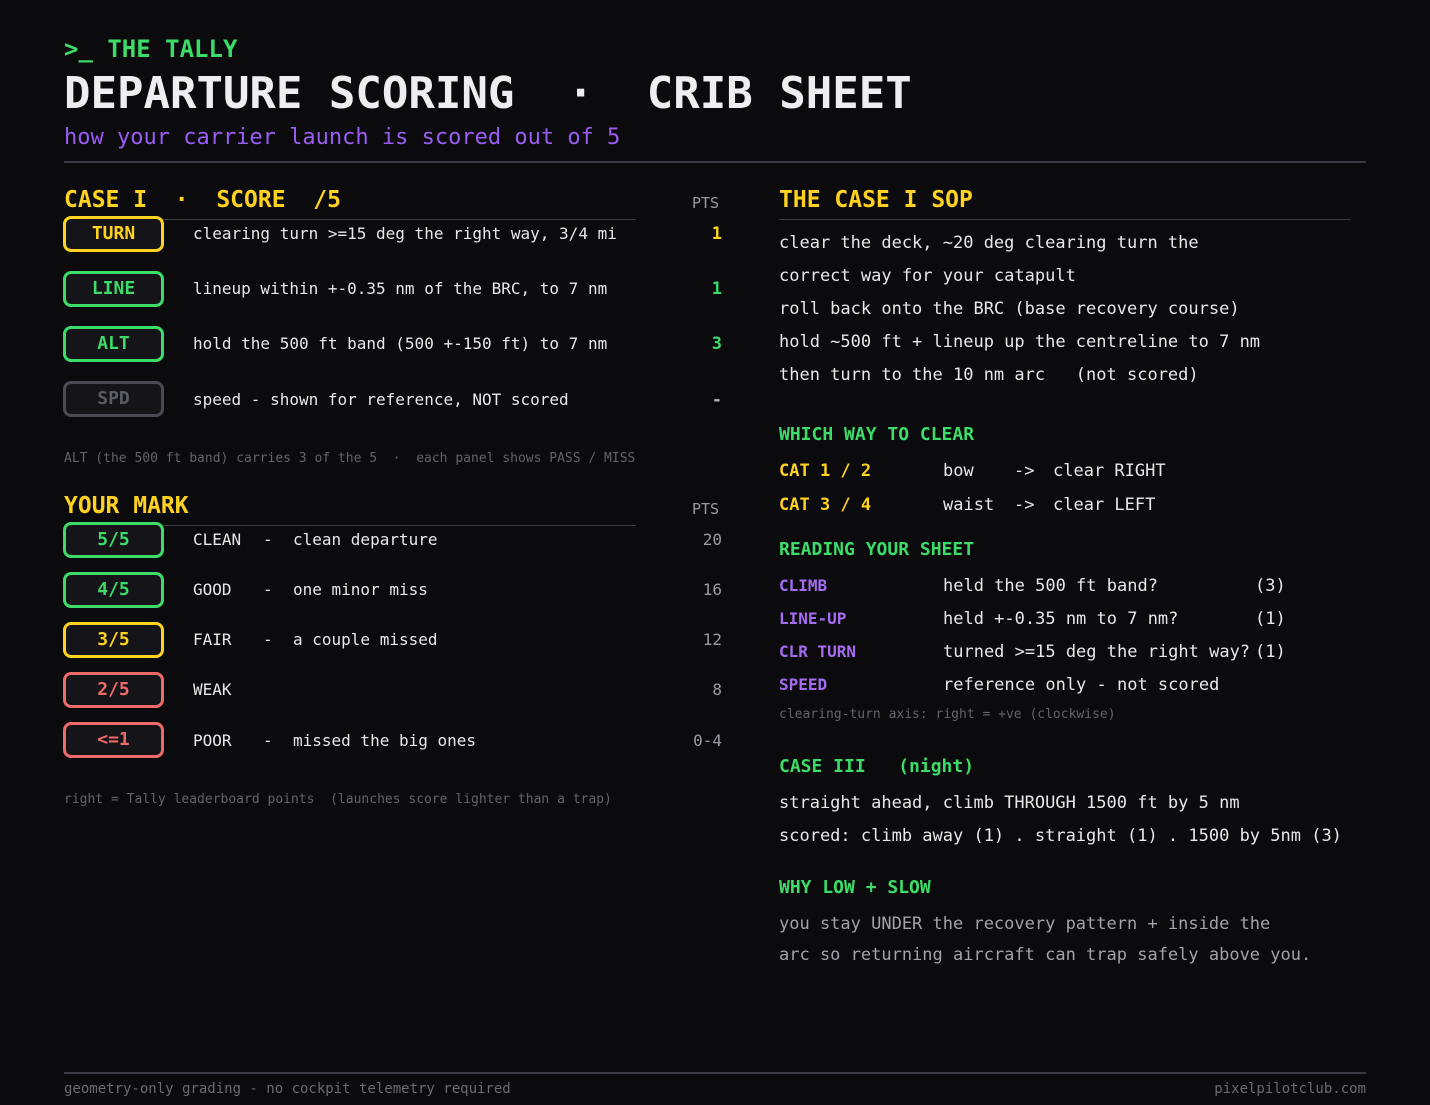 Image resolution: width=1430 pixels, height=1105 pixels. I want to click on score-row-text: speed - shown for reference, NOT scored, so click(381, 399).